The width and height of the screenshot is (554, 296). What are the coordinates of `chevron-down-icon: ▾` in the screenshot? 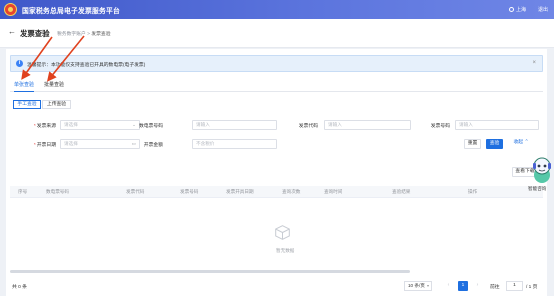 It's located at (427, 285).